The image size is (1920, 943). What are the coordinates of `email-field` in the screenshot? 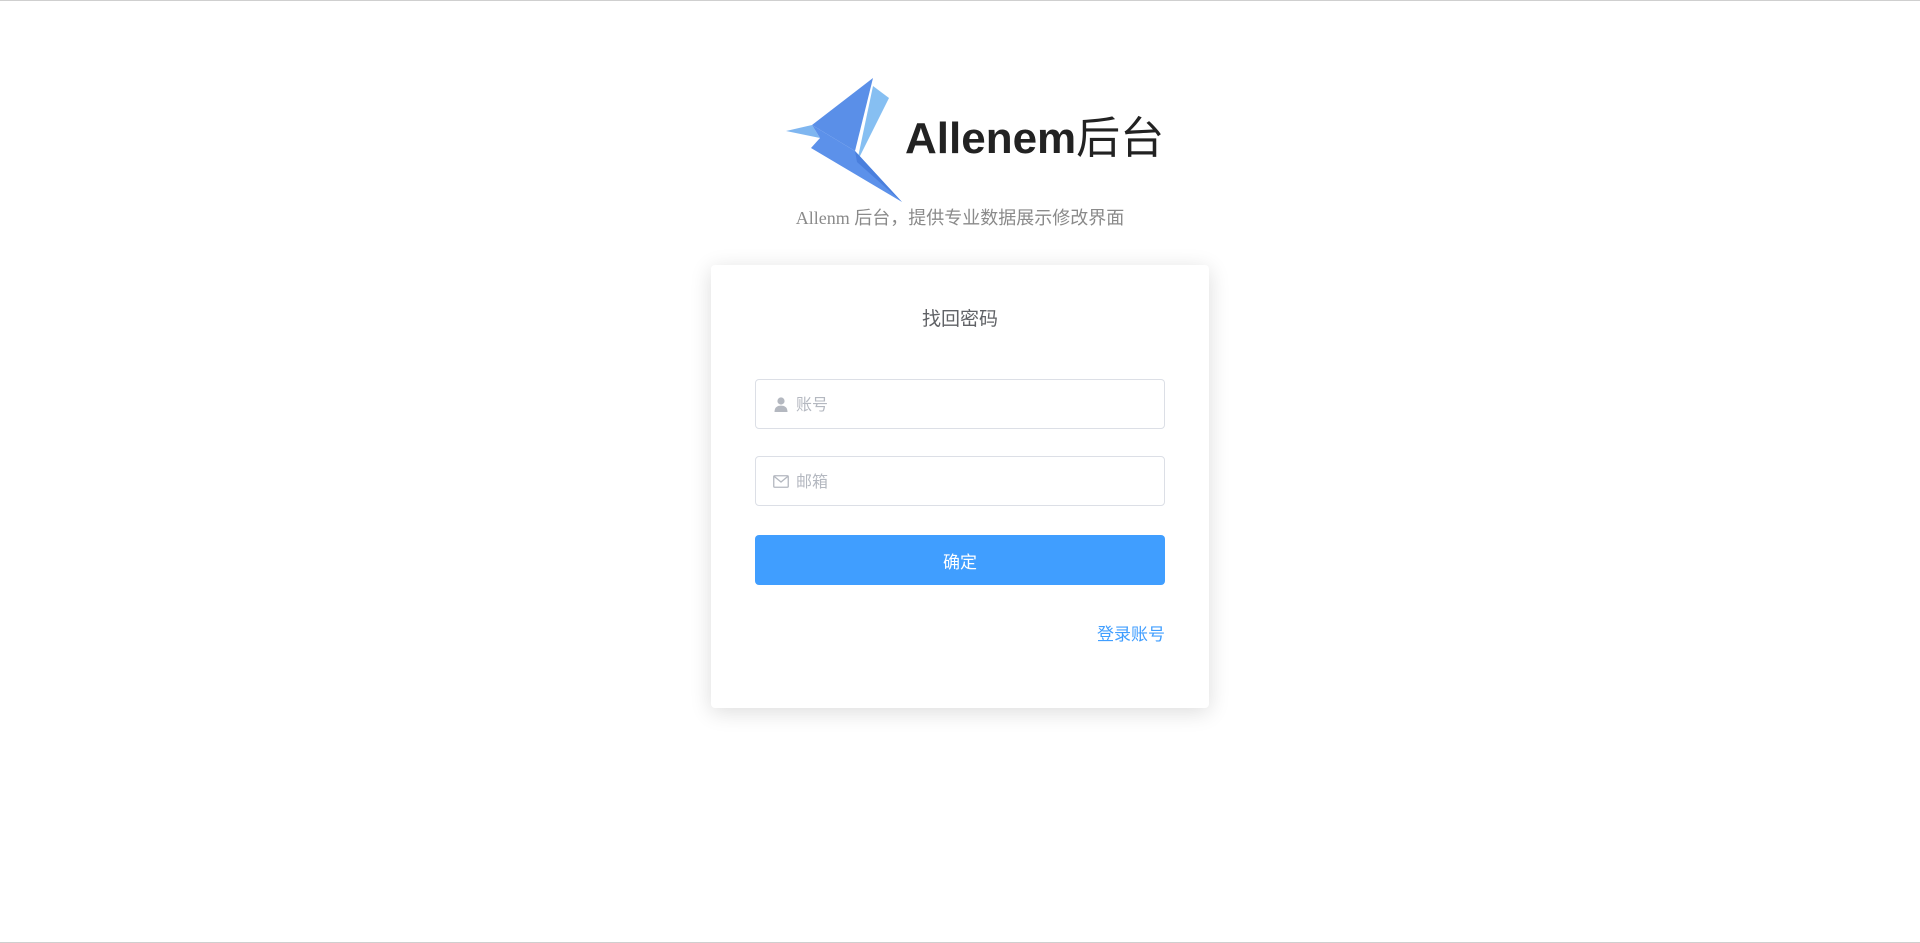 It's located at (960, 481).